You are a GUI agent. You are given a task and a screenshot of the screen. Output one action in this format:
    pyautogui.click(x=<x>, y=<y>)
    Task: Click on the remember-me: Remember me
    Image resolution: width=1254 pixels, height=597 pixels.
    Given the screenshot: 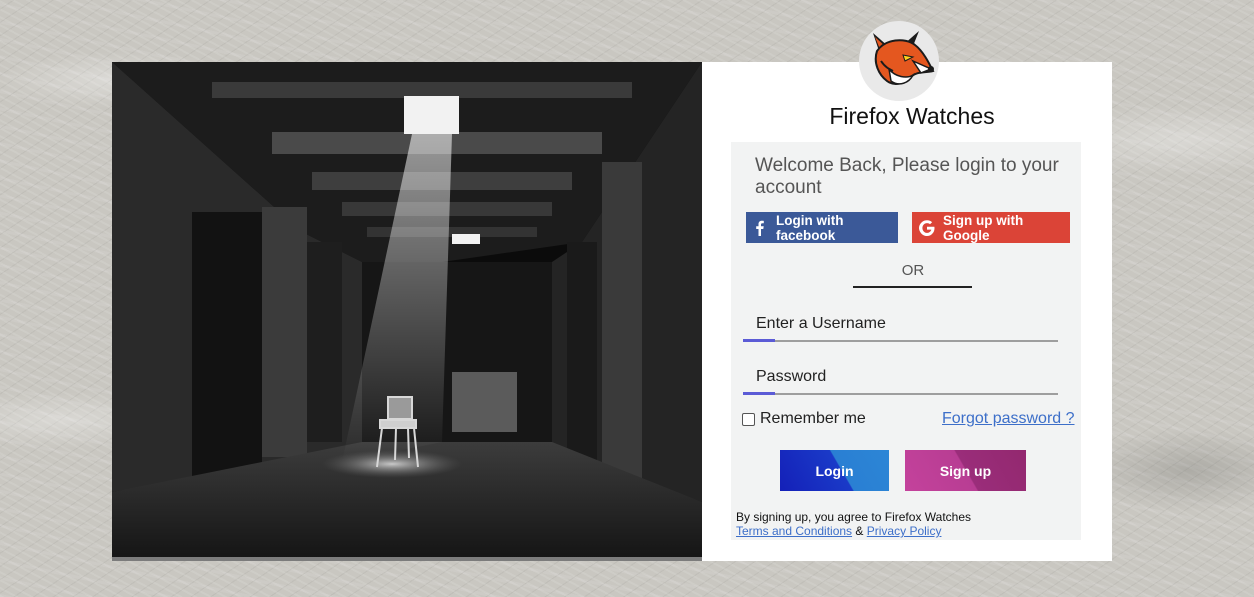 What is the action you would take?
    pyautogui.click(x=804, y=419)
    